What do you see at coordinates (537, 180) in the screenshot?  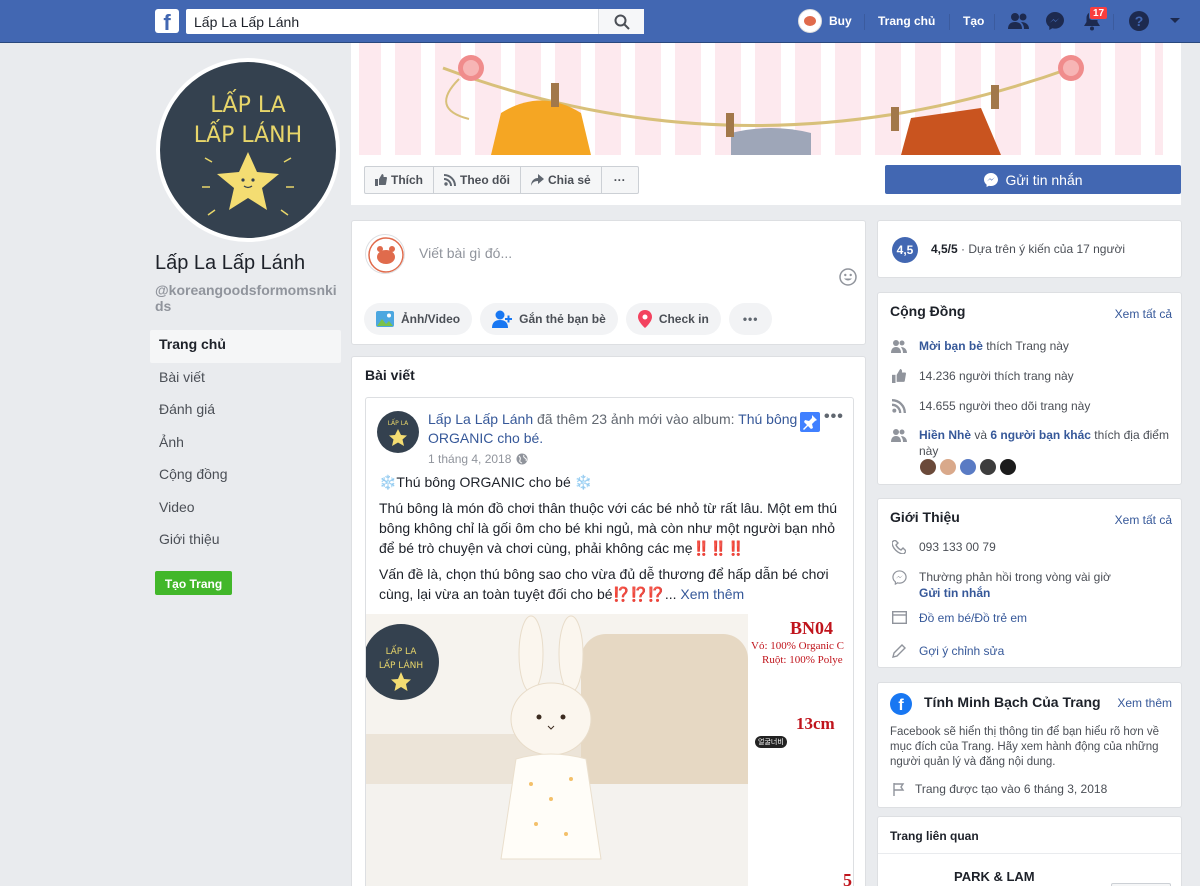 I see `share-arrow-icon` at bounding box center [537, 180].